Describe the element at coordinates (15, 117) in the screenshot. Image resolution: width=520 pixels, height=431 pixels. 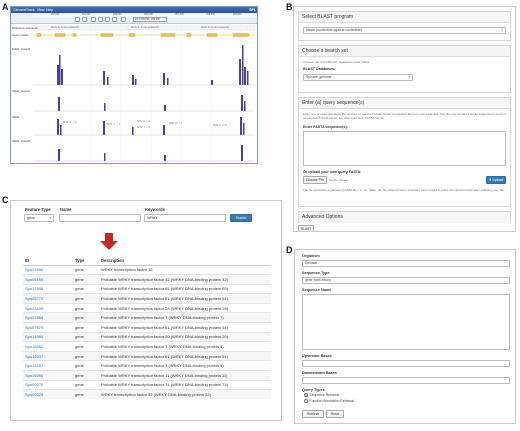
I see `track-label-combined: SpM1` at that location.